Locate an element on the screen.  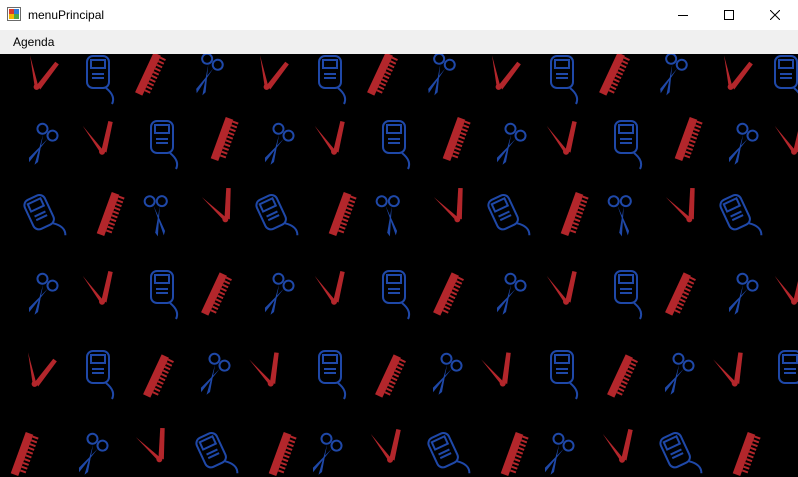
close-icon is located at coordinates (775, 15).